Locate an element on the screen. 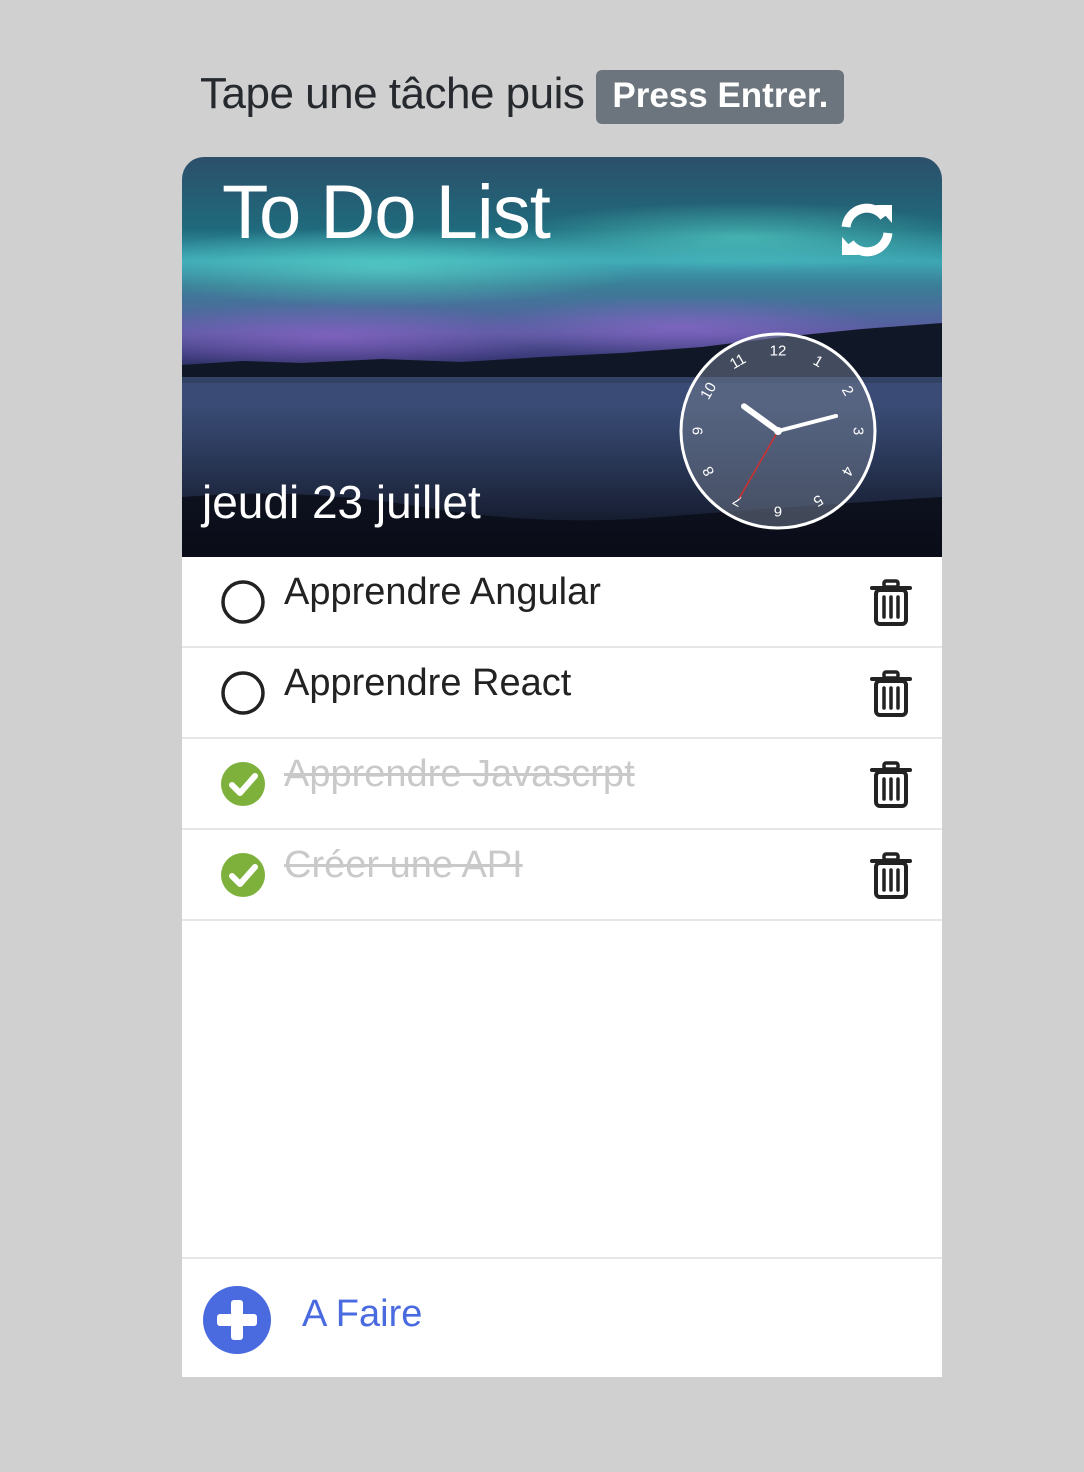  todo-label: Apprendre Angular is located at coordinates (442, 592).